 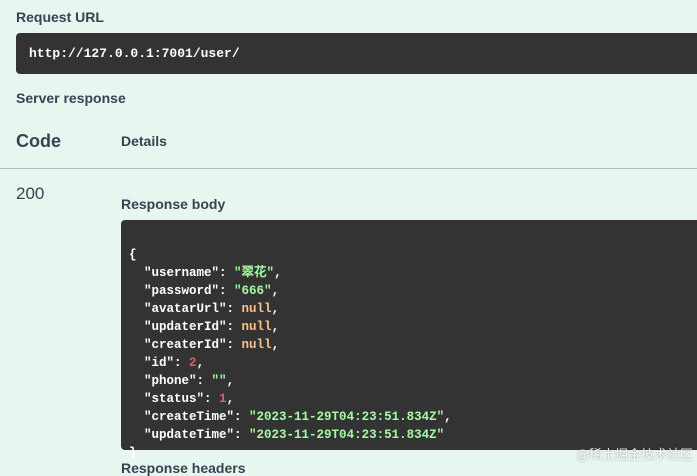 What do you see at coordinates (71, 98) in the screenshot?
I see `server-response-label: Server response` at bounding box center [71, 98].